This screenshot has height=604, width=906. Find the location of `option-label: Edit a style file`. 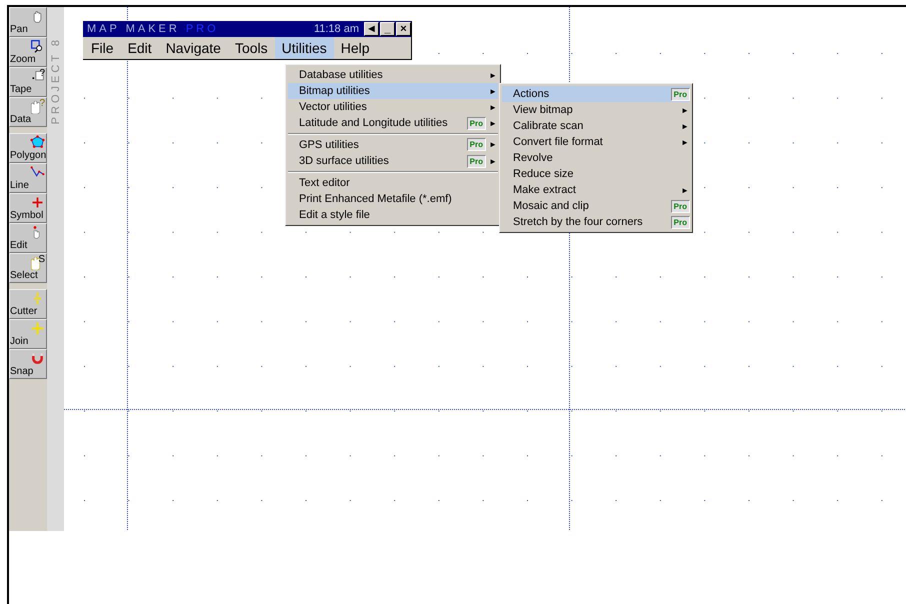

option-label: Edit a style file is located at coordinates (334, 215).